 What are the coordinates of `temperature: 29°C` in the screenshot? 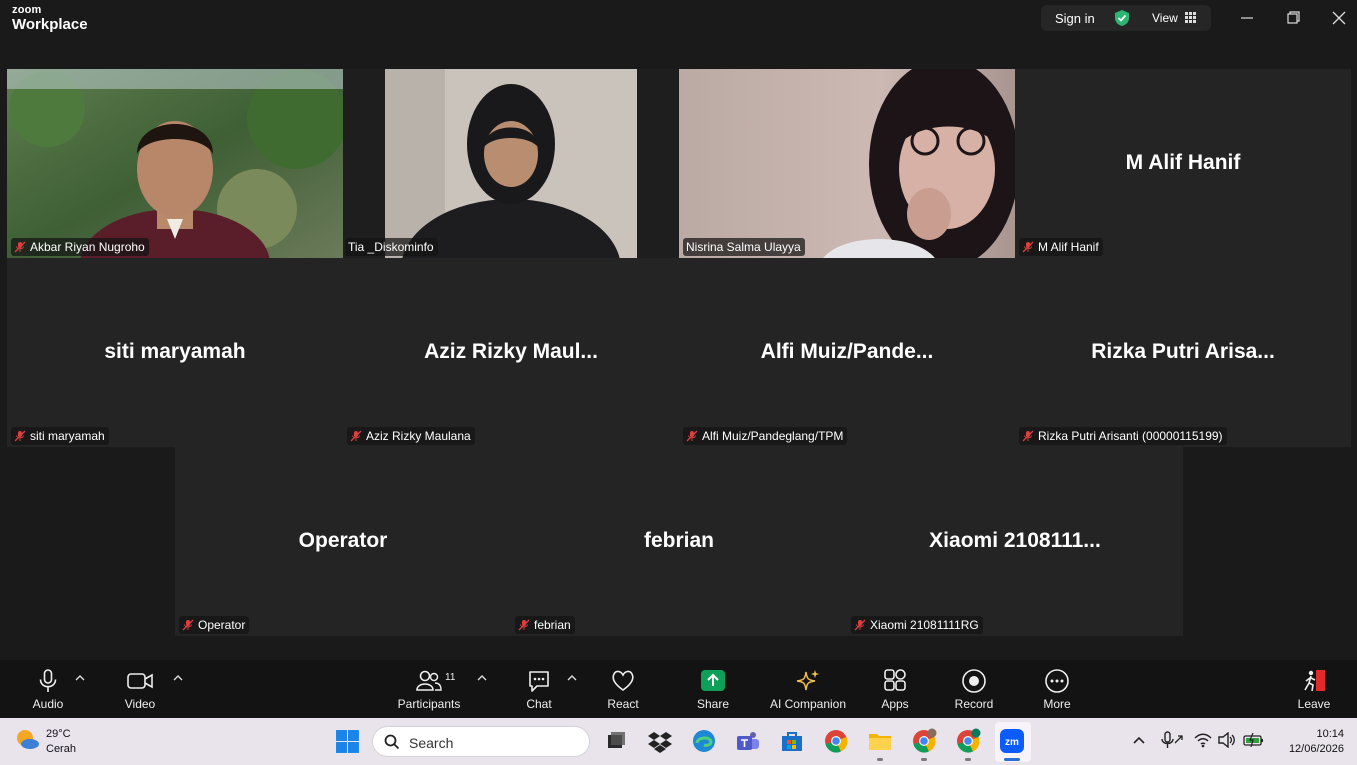 It's located at (58, 734).